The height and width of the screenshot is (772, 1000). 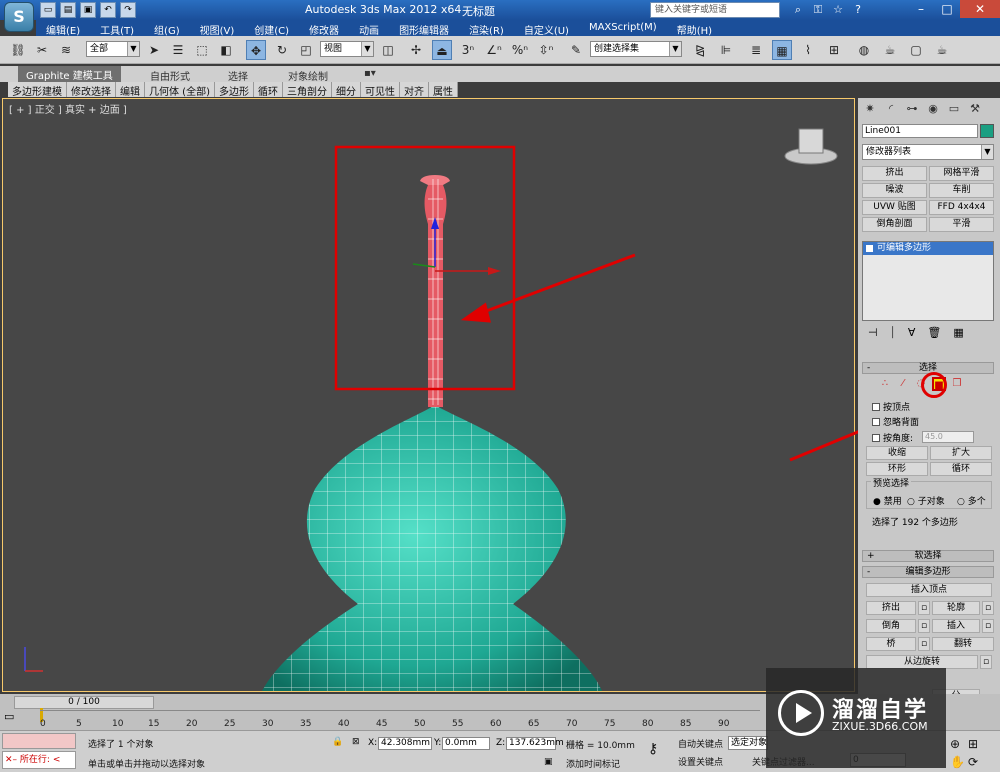 I want to click on object-color-swatch, so click(x=987, y=131).